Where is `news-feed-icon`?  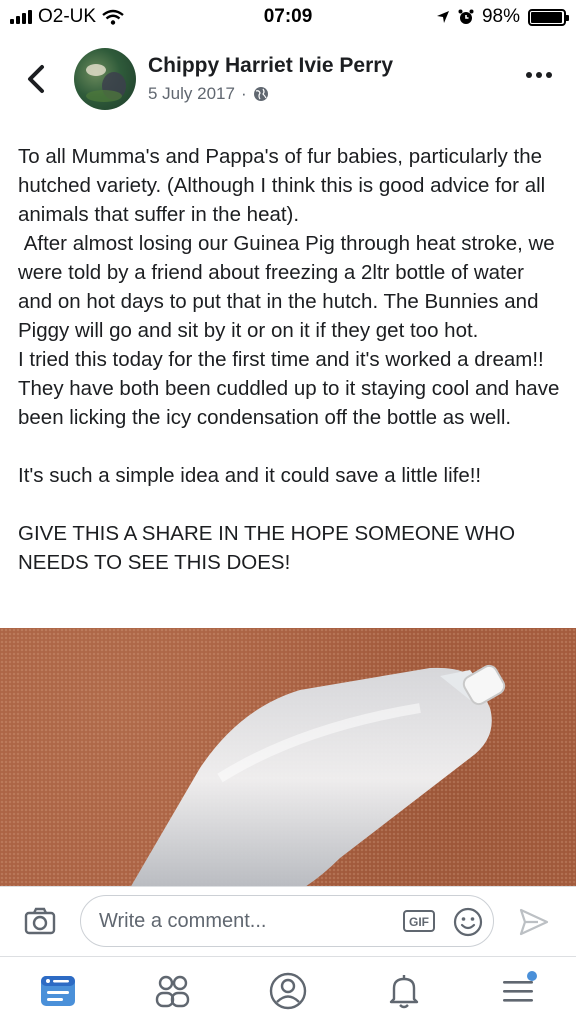
news-feed-icon is located at coordinates (58, 991).